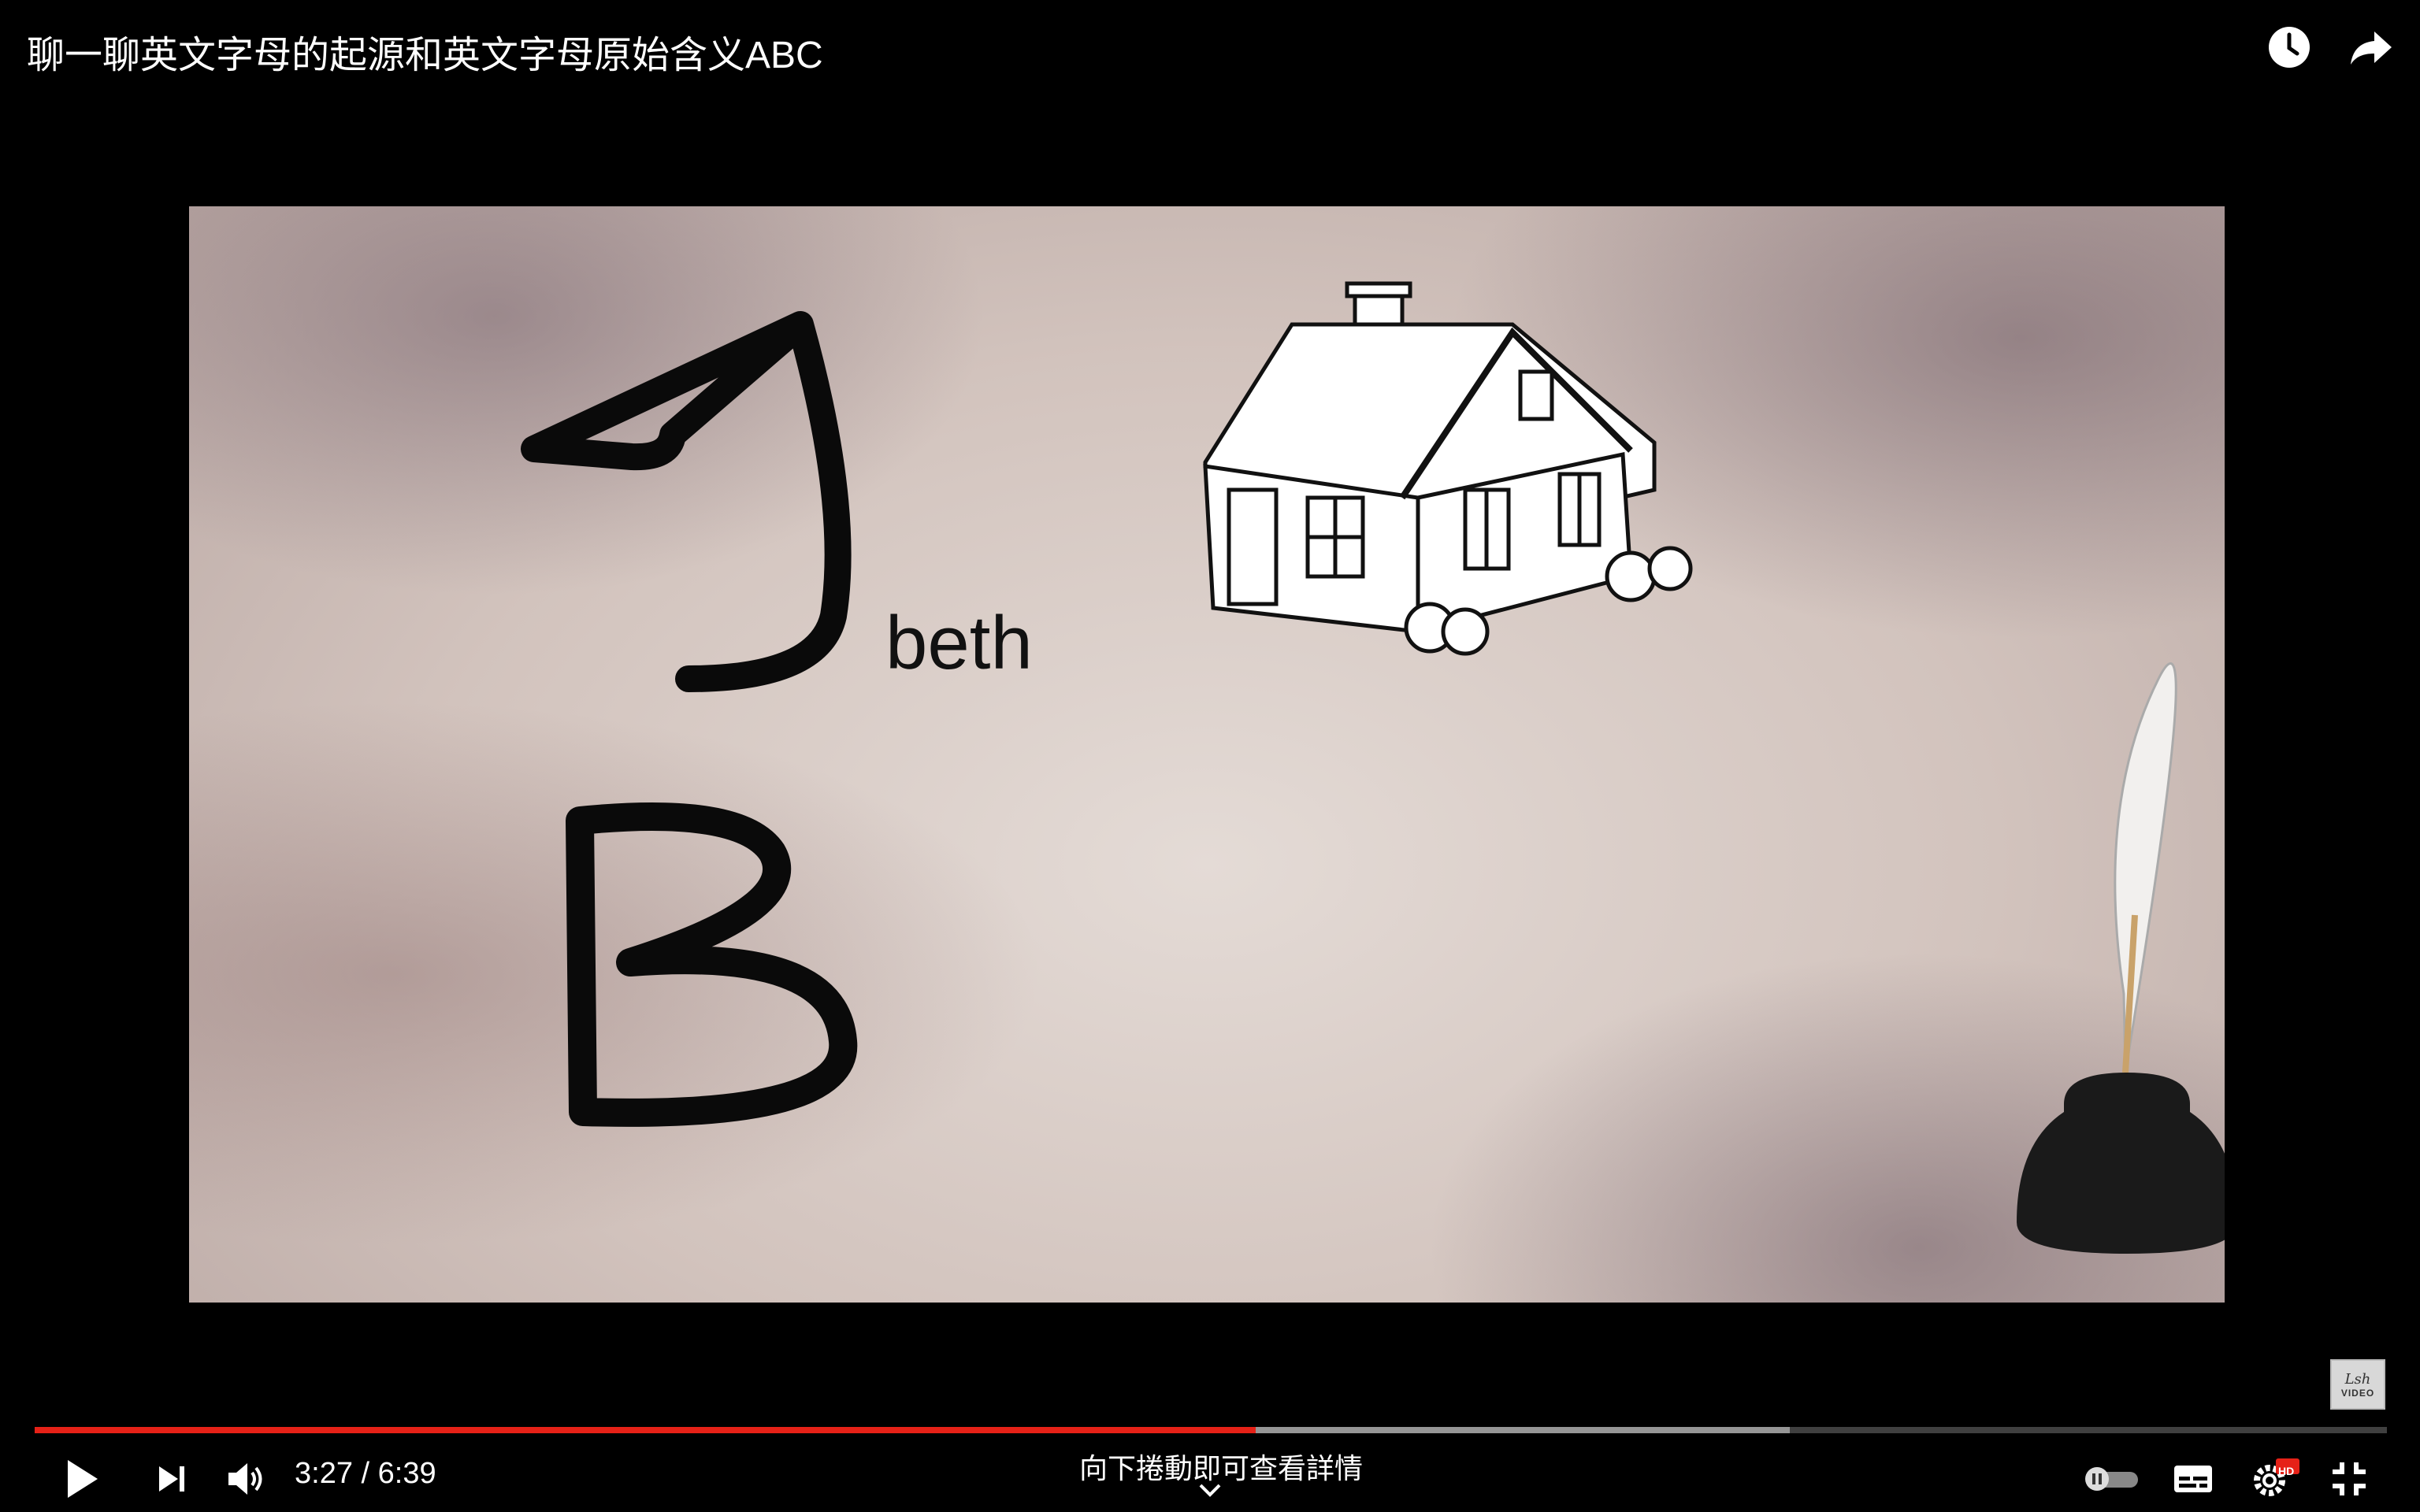 The height and width of the screenshot is (1512, 2420). I want to click on phoenician-beth-glyph, so click(686, 501).